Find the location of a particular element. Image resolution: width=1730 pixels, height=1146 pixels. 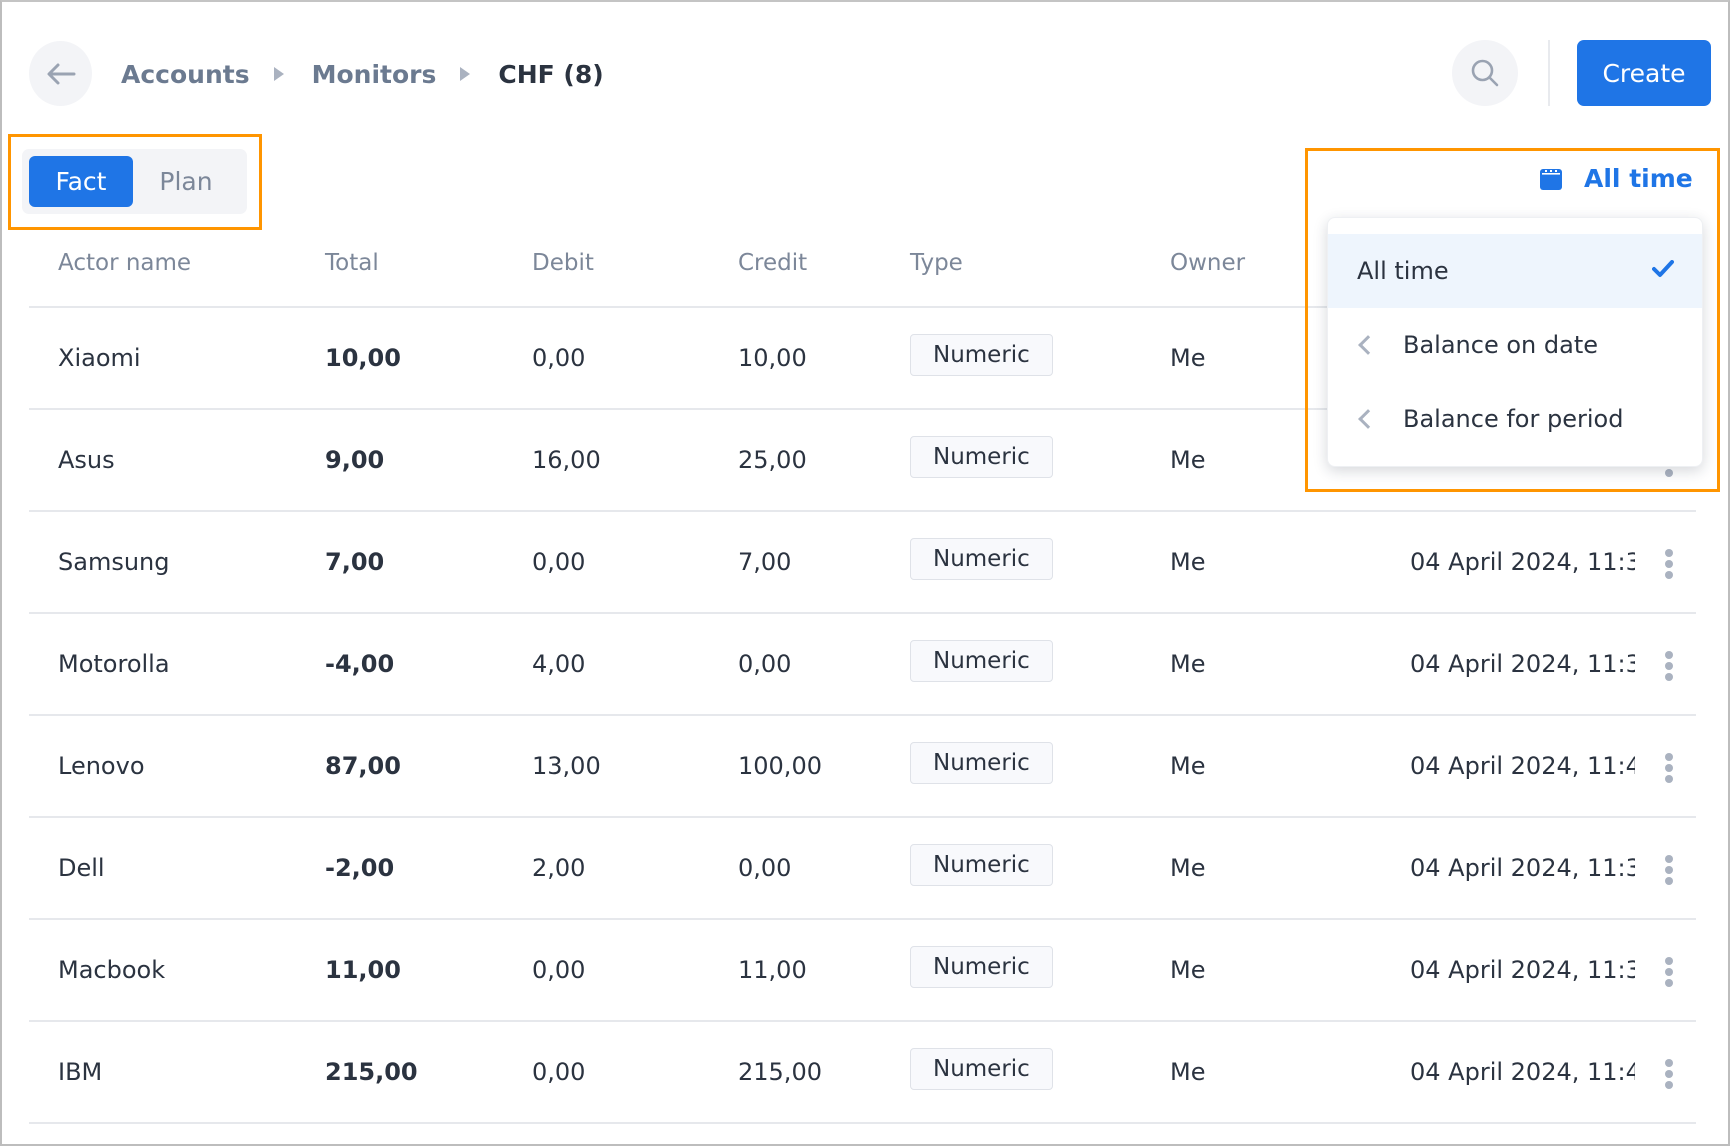

breadcrumb-current: CHF (8) is located at coordinates (551, 74).